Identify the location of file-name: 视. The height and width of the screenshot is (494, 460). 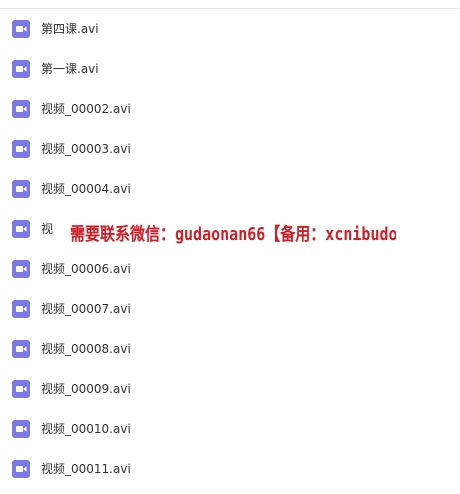
(47, 229).